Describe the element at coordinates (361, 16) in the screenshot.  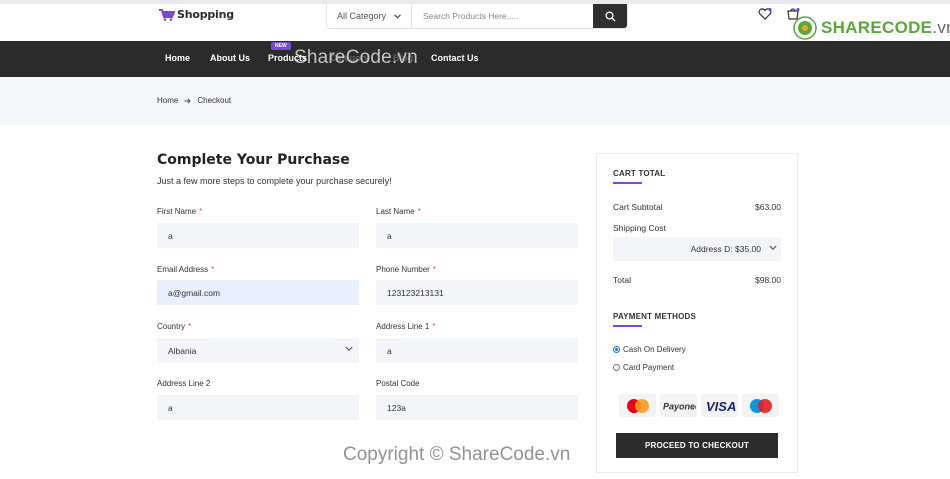
I see `category-select-label: All Category` at that location.